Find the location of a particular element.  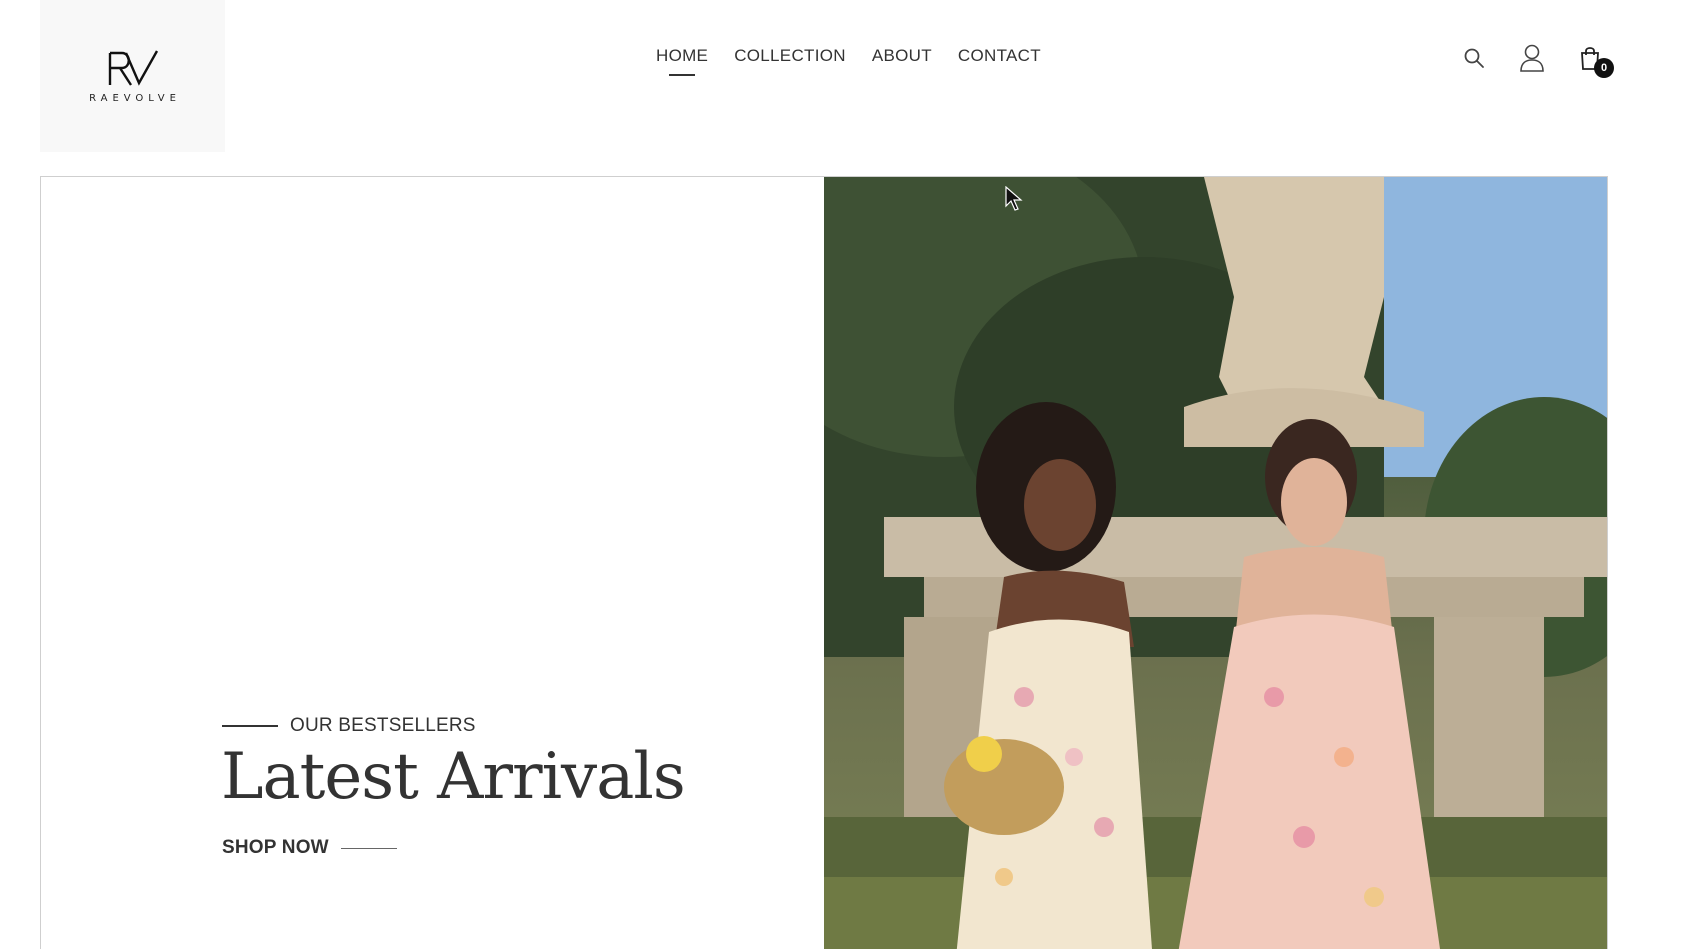

shop-now-link: SHOP NOW is located at coordinates (309, 848).